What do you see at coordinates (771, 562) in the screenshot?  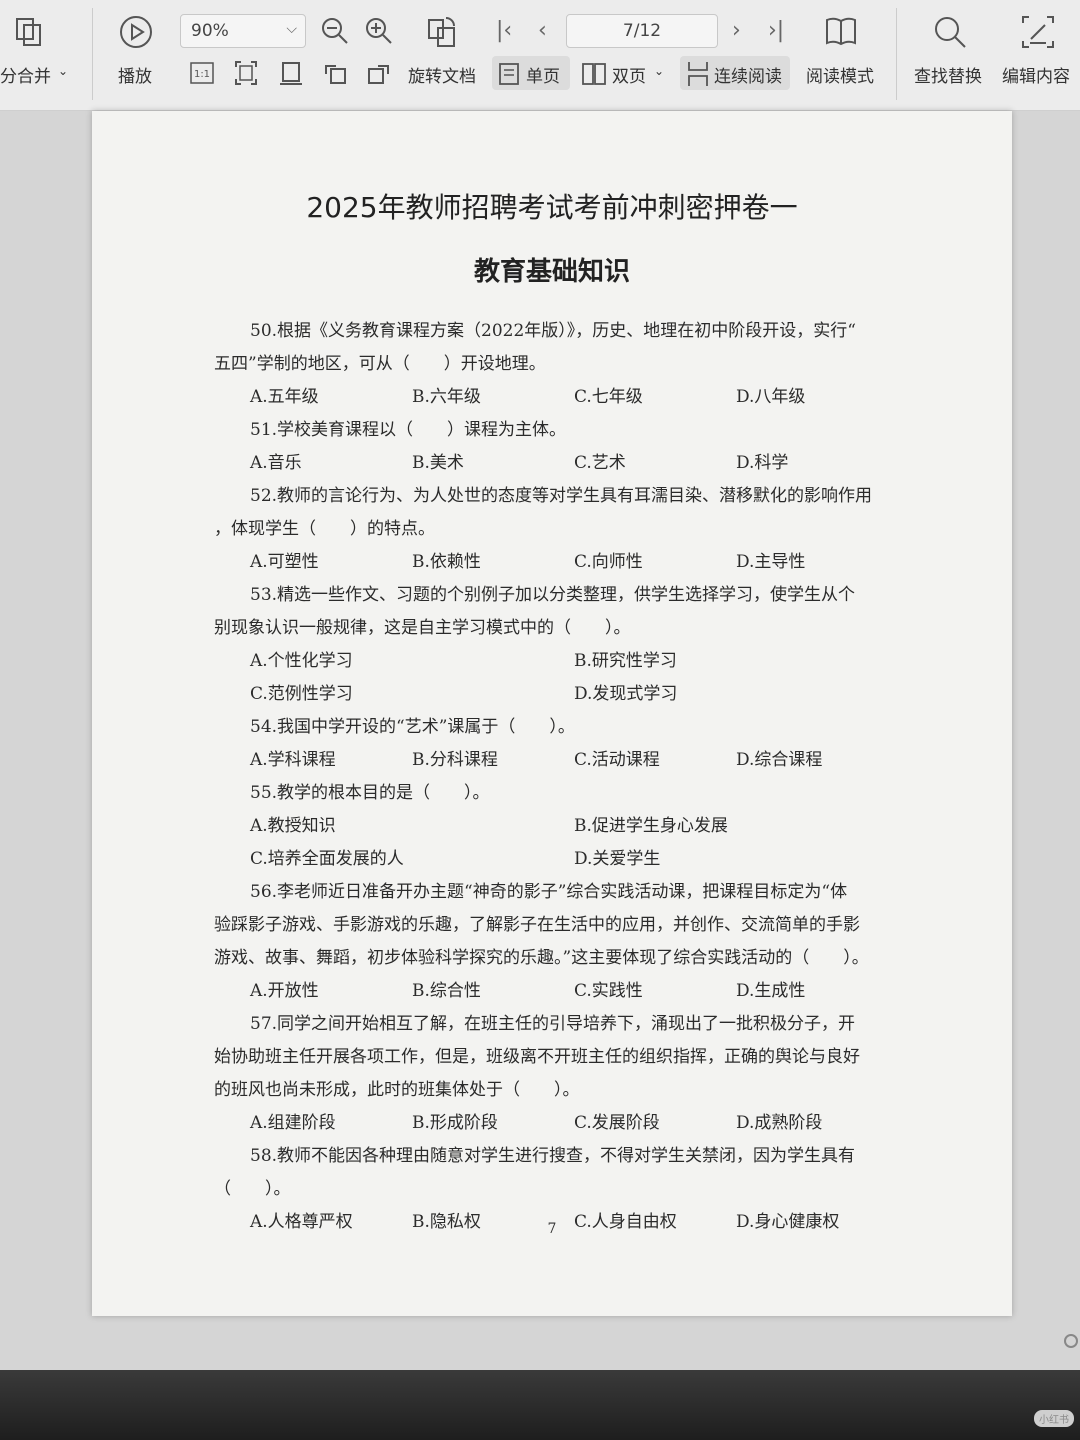 I see `answer-option: D.主导性` at bounding box center [771, 562].